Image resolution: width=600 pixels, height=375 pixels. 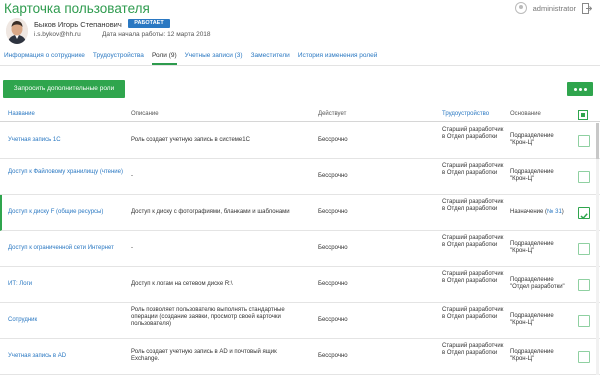 I want to click on role-name-link: Сотрудник, so click(x=65, y=320).